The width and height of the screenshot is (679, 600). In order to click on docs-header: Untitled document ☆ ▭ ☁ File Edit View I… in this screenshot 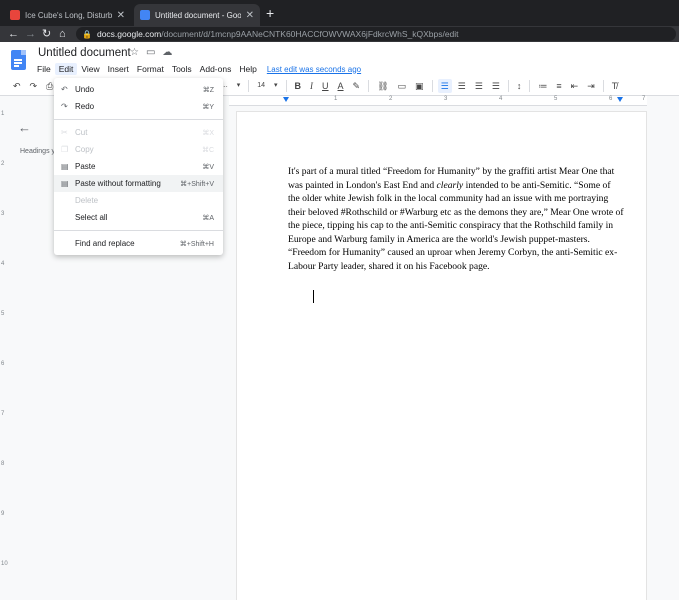, I will do `click(339, 59)`.